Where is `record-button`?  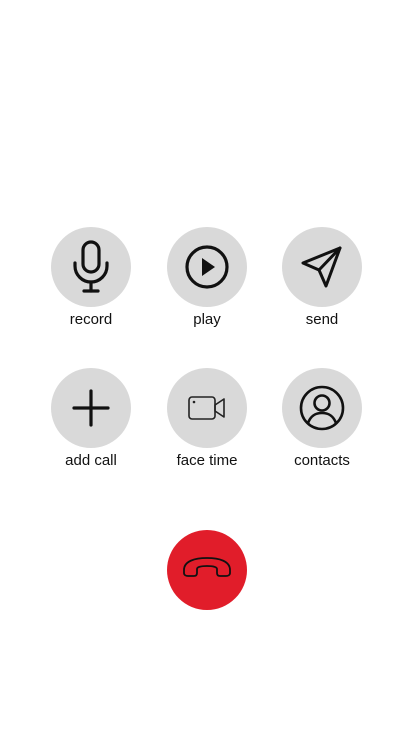
record-button is located at coordinates (91, 267).